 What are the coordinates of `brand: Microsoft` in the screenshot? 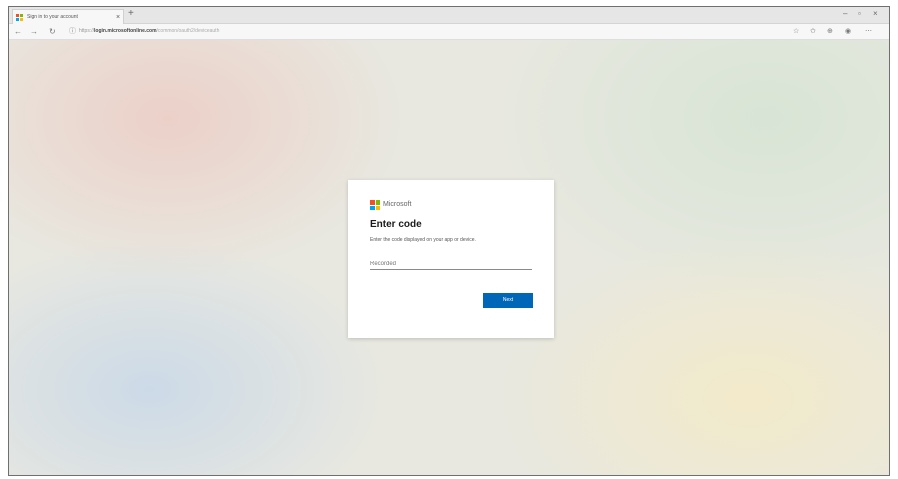 It's located at (451, 205).